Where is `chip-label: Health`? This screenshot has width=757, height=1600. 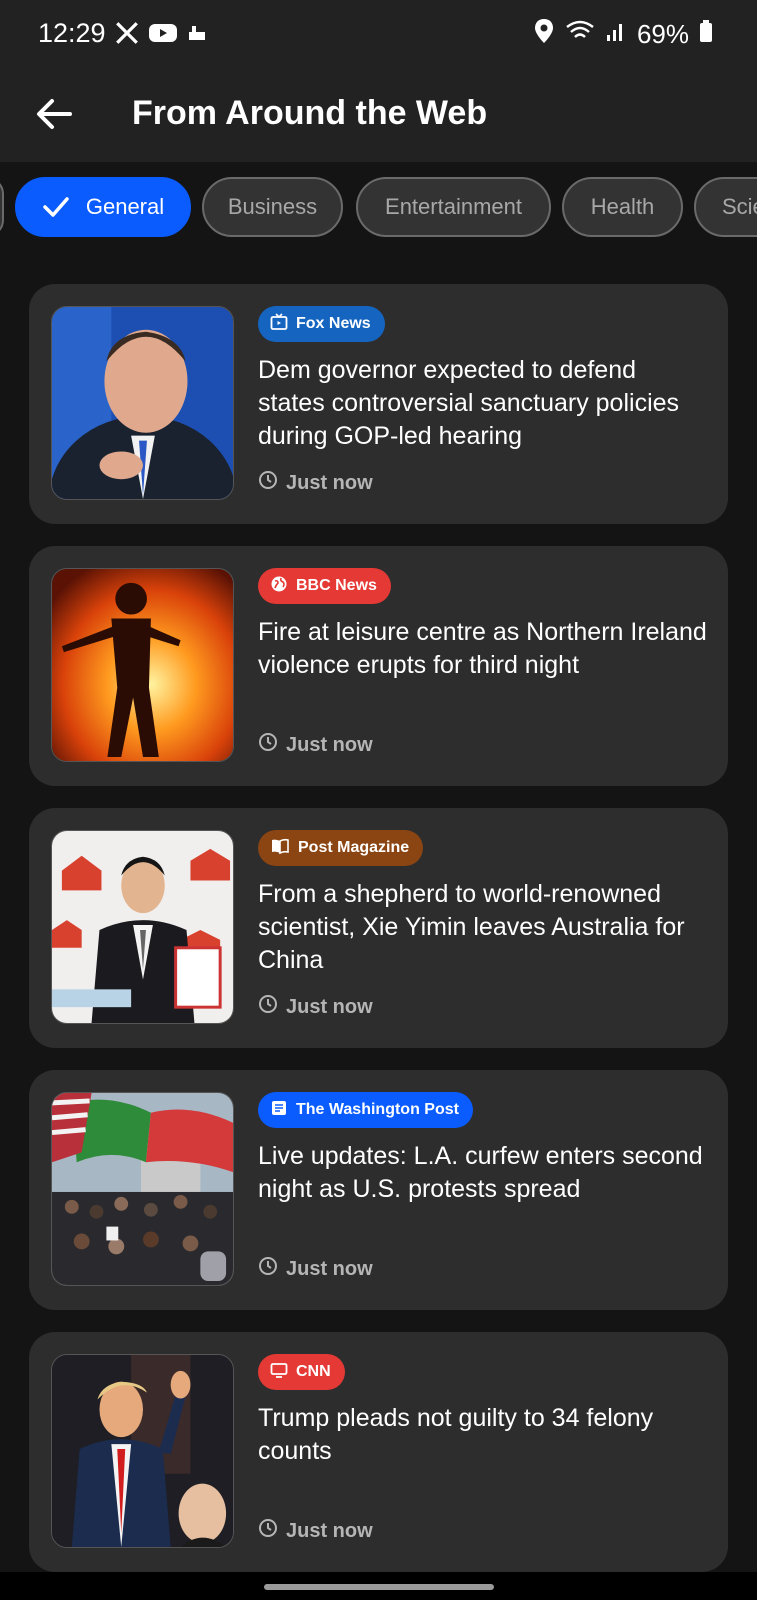
chip-label: Health is located at coordinates (622, 206).